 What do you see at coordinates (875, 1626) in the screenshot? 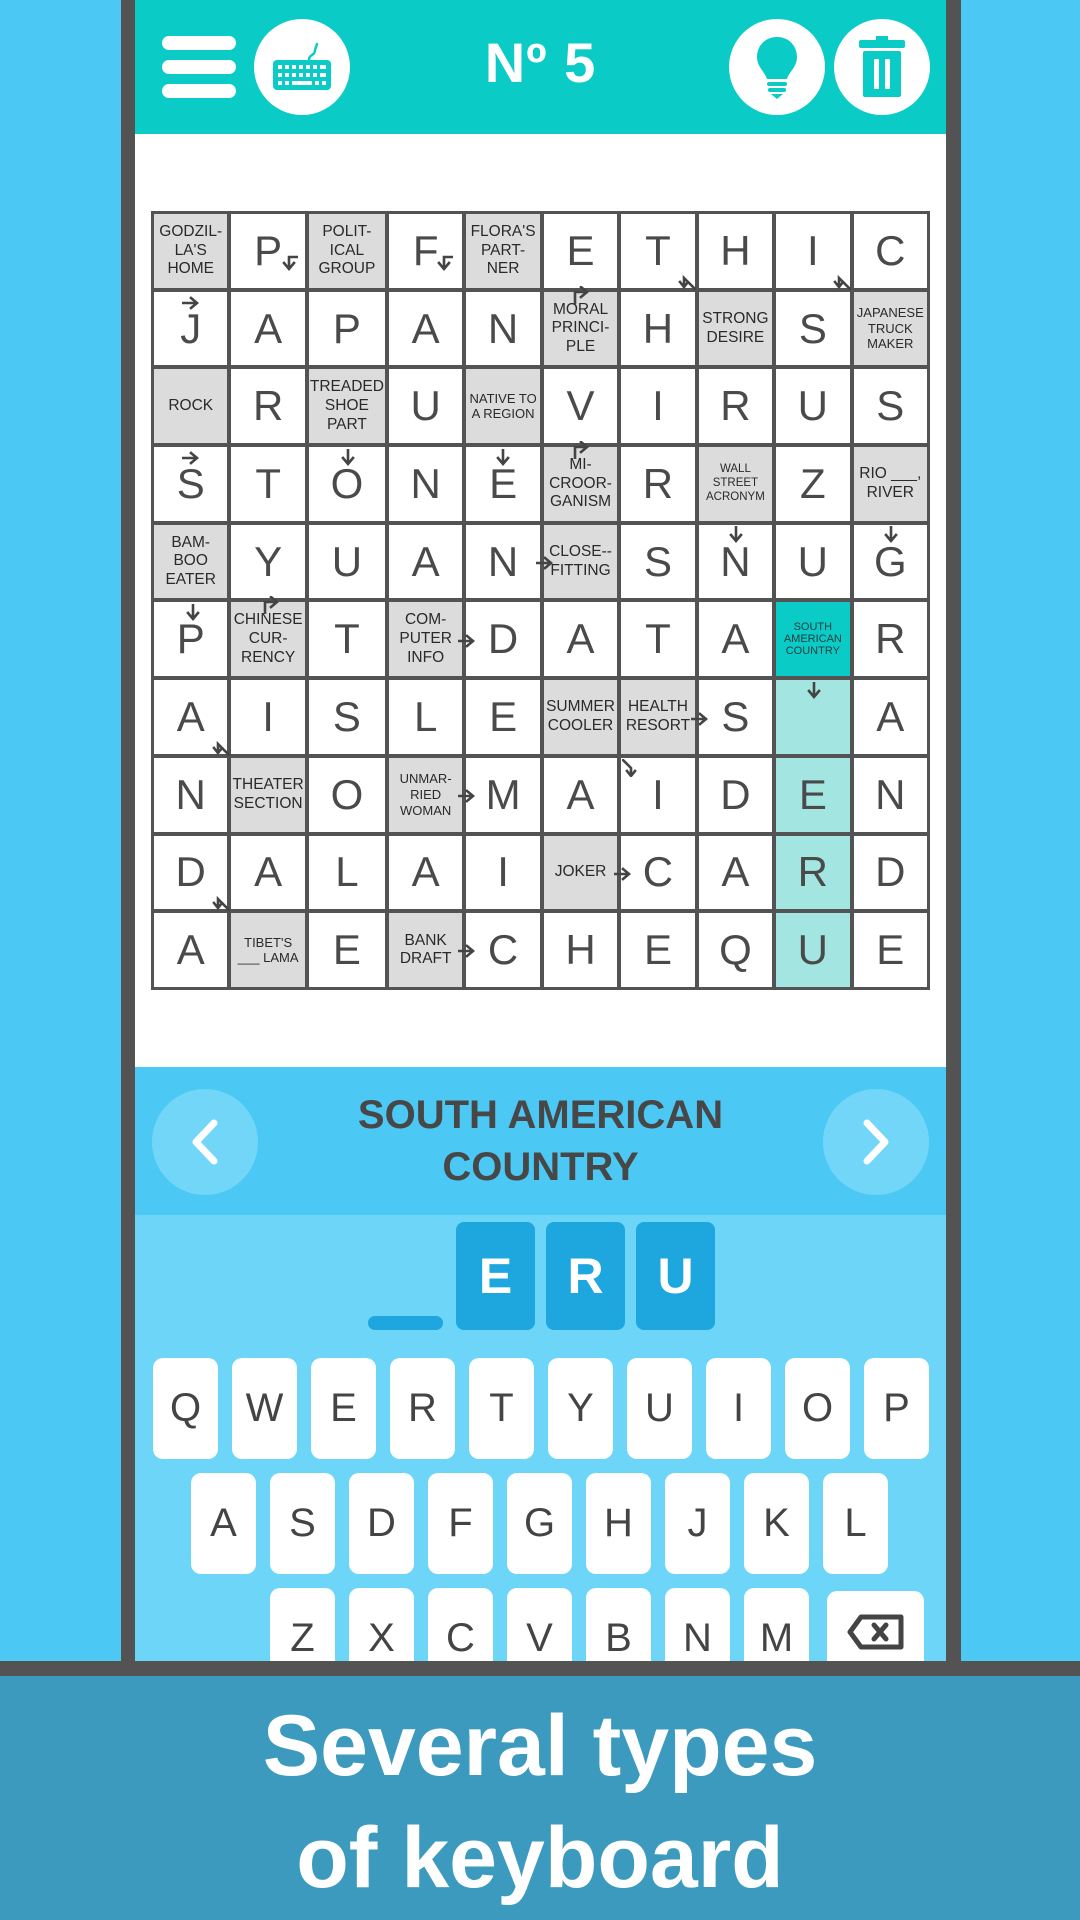
I see `backspace-key` at bounding box center [875, 1626].